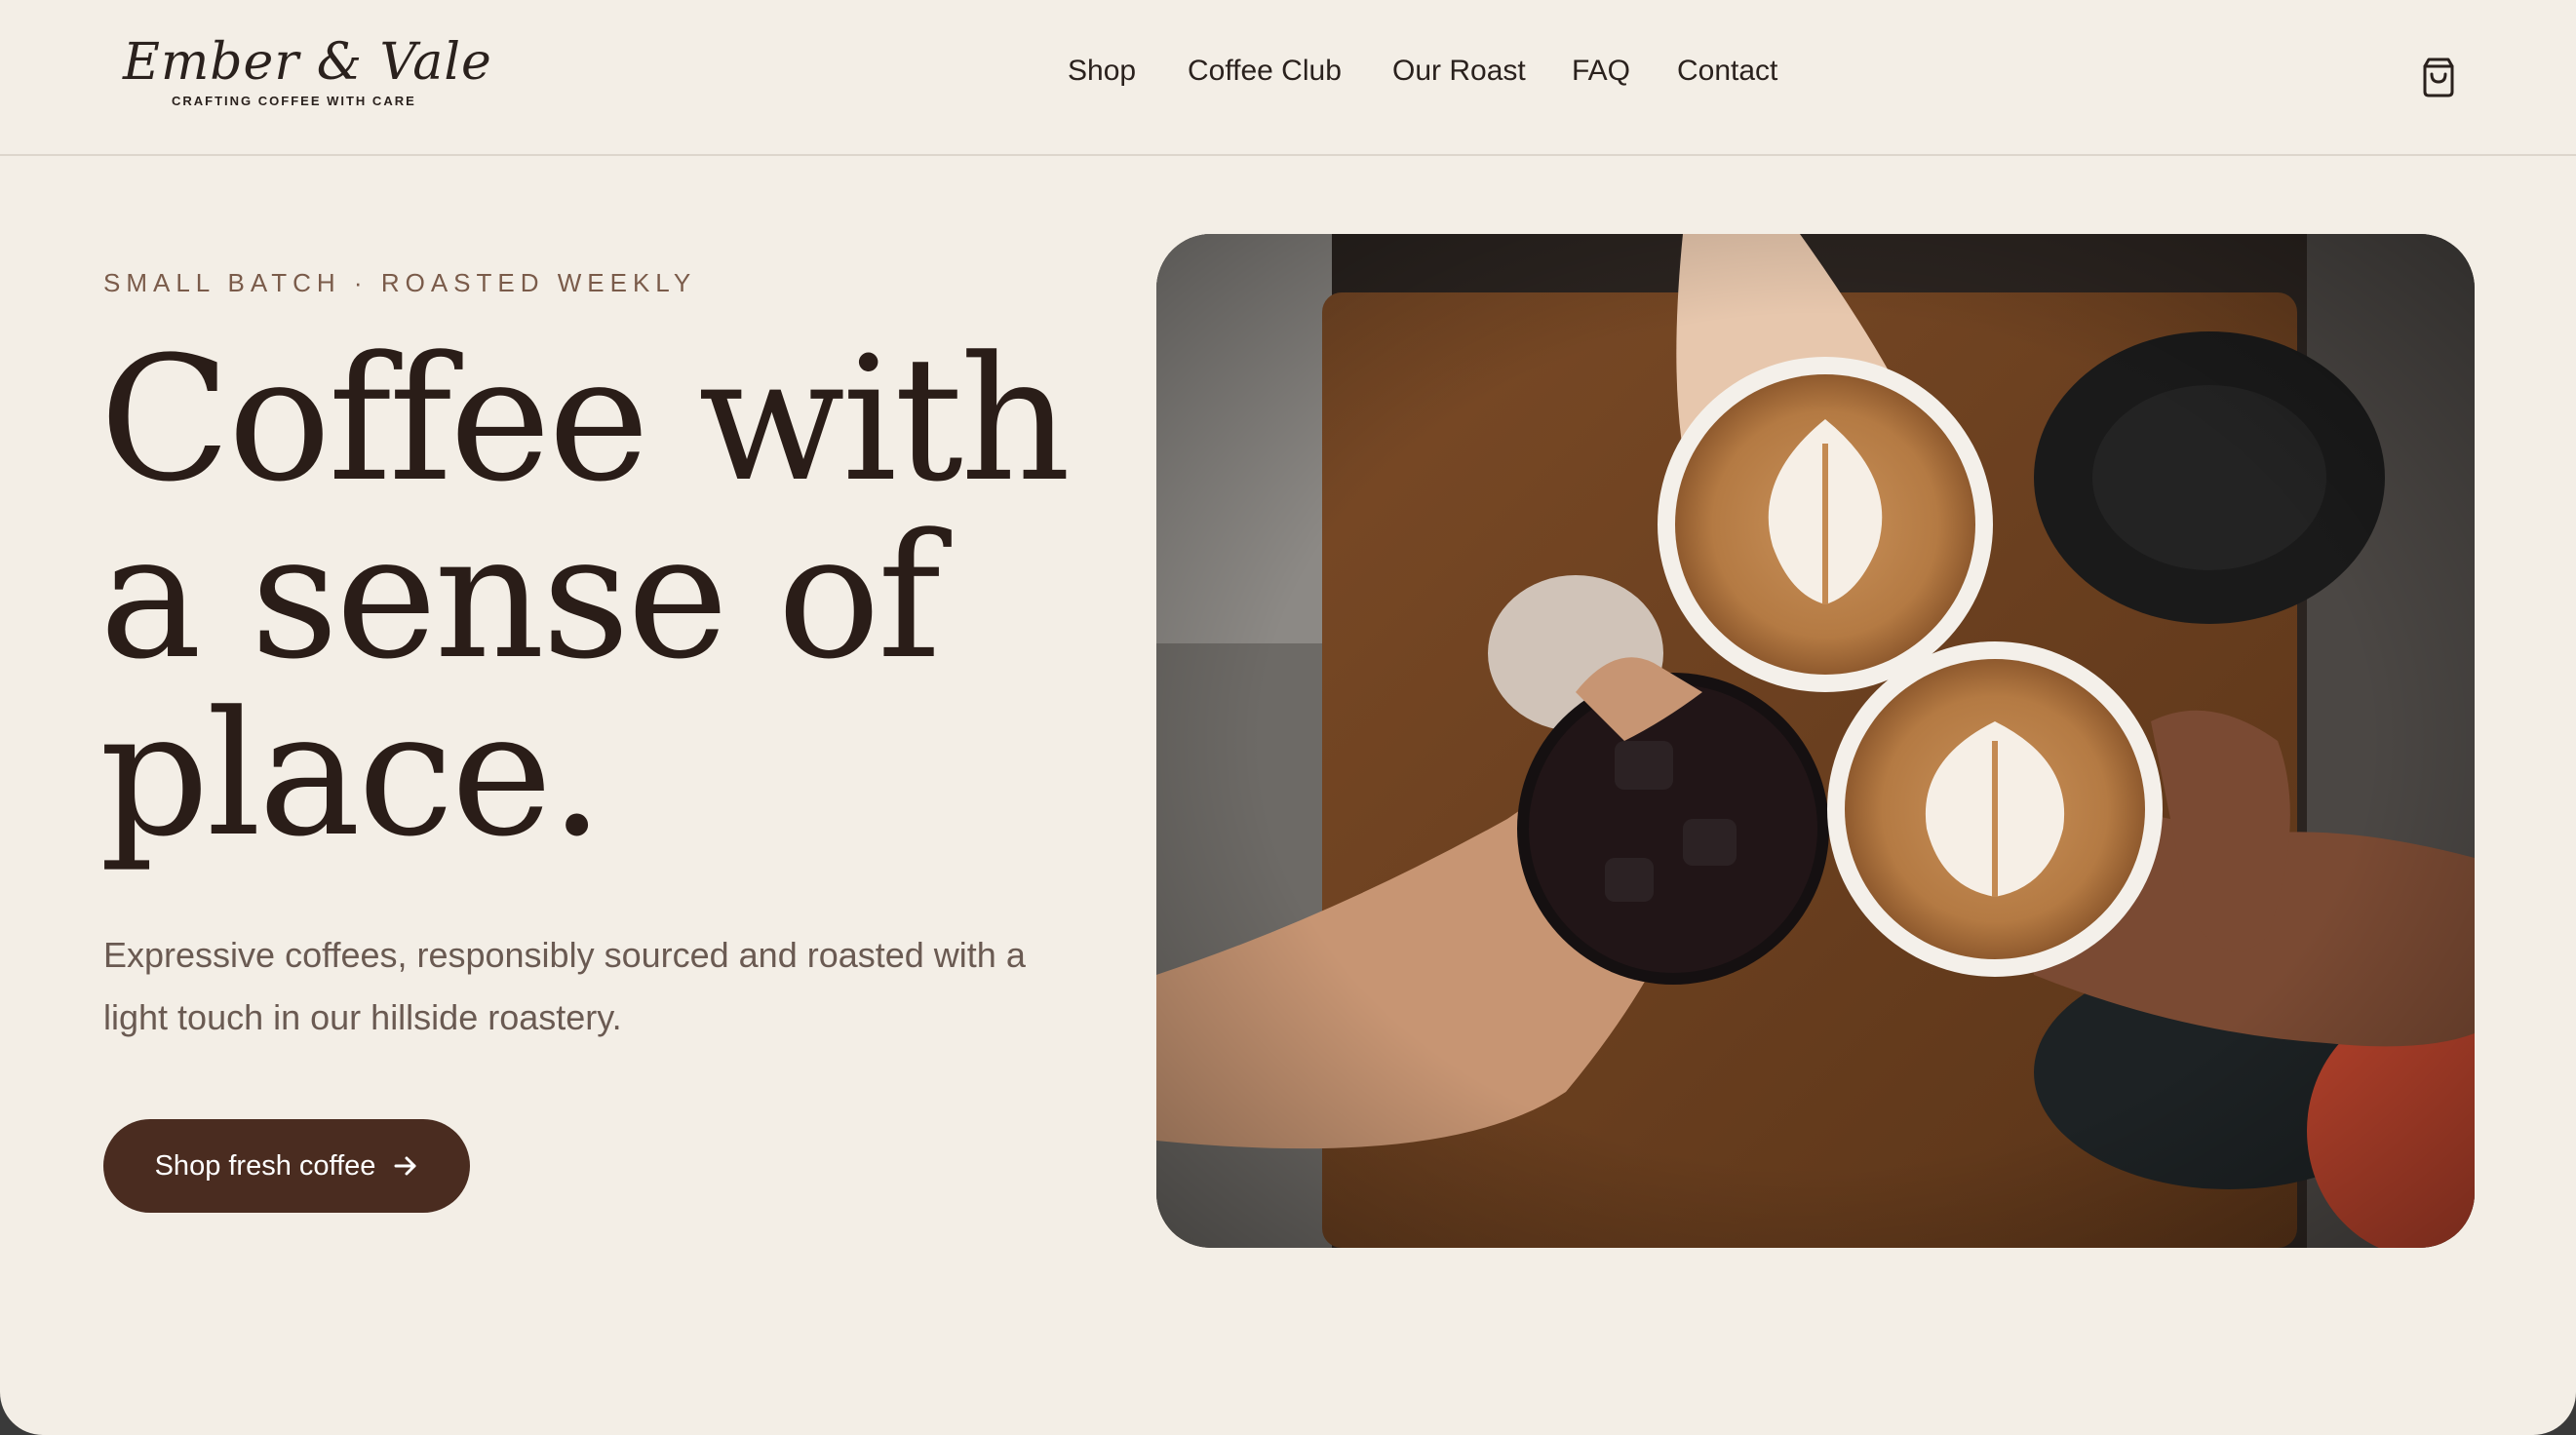 The height and width of the screenshot is (1435, 2576). I want to click on nav-item-our-roast: Our Roast, so click(1459, 71).